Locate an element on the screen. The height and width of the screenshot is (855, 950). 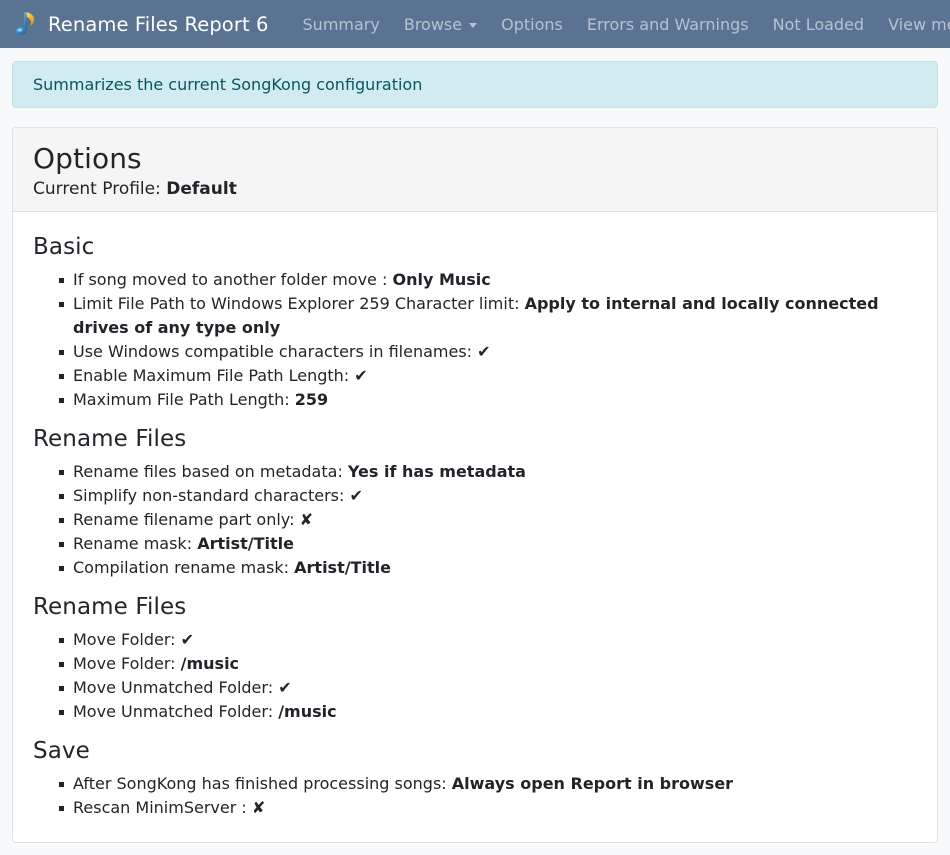
section-title: Basic is located at coordinates (64, 247).